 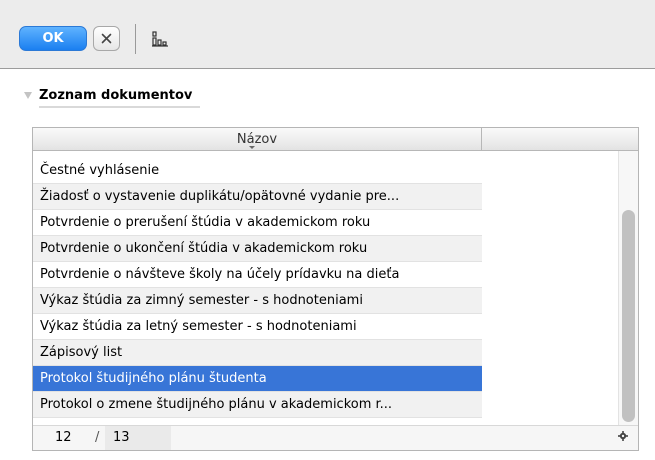 What do you see at coordinates (257, 171) in the screenshot?
I see `table-row: Čestné vyhlásenie` at bounding box center [257, 171].